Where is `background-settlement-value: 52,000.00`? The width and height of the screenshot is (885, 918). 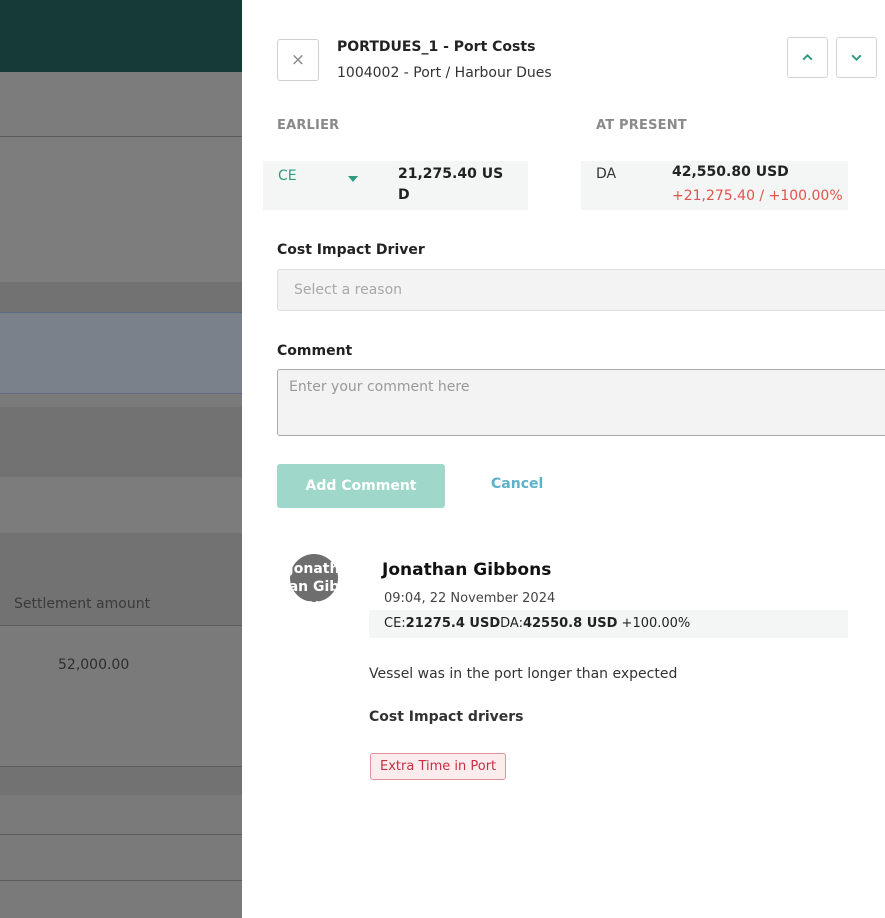 background-settlement-value: 52,000.00 is located at coordinates (94, 665).